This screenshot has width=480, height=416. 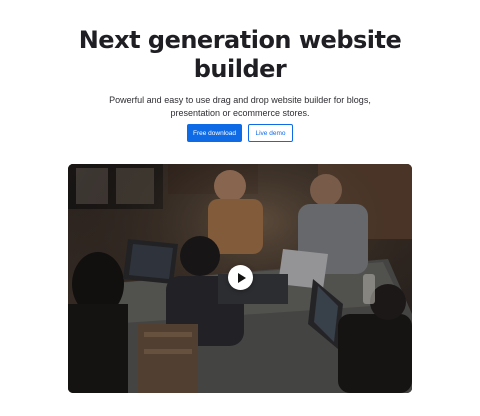 I want to click on play-button, so click(x=240, y=277).